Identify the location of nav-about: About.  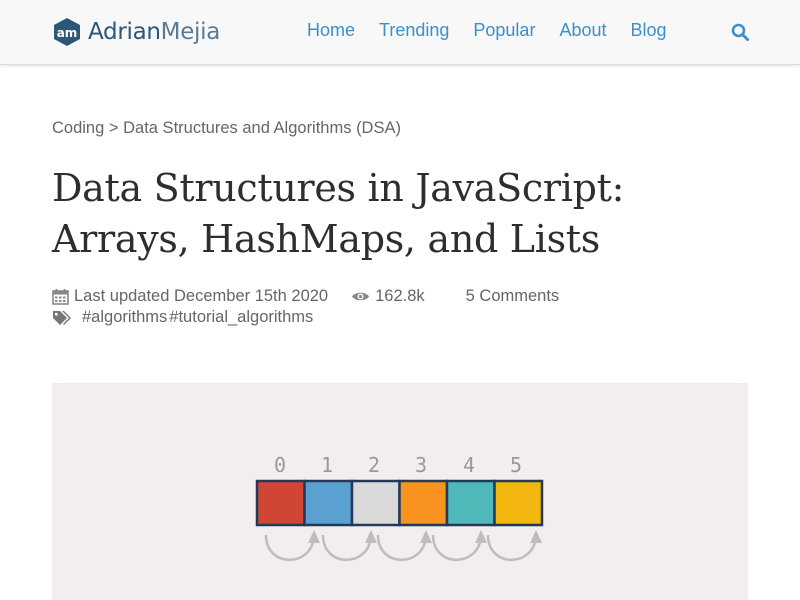
(582, 30).